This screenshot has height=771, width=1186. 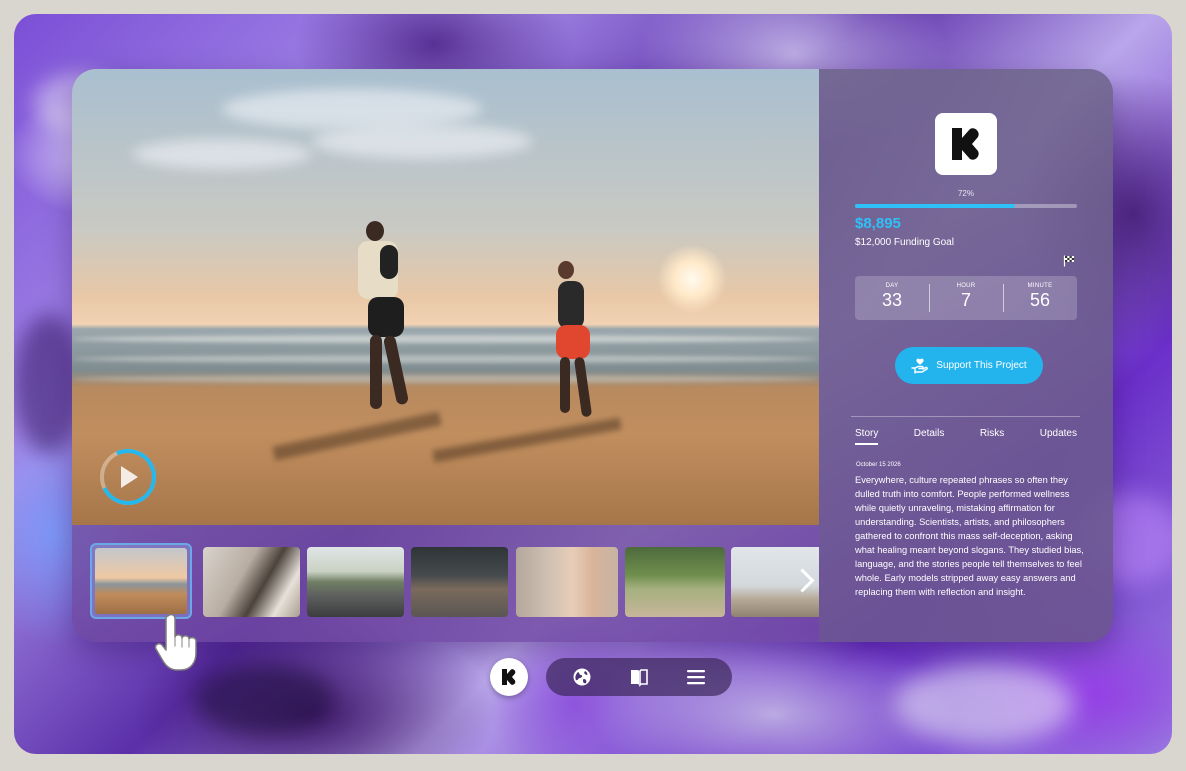 I want to click on dock-globe-button, so click(x=582, y=677).